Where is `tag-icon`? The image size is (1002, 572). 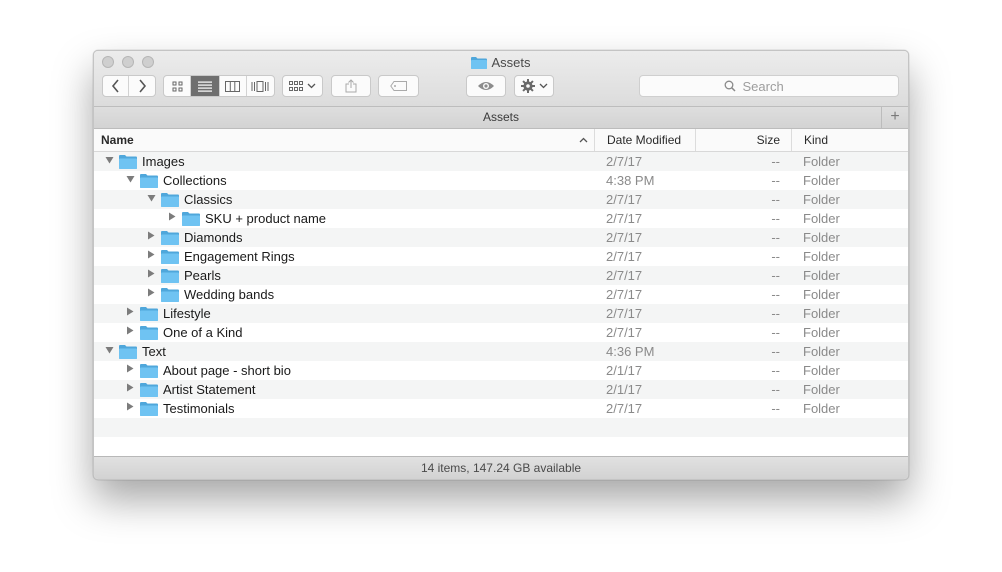
tag-icon is located at coordinates (398, 86).